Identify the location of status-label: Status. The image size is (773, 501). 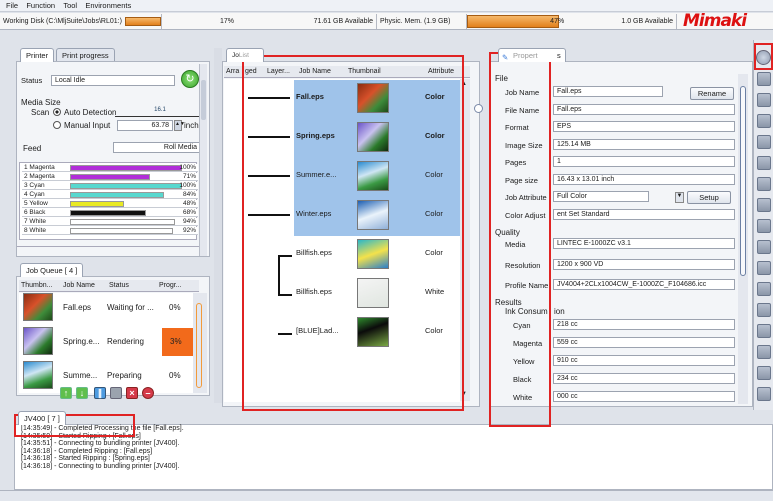
(32, 80).